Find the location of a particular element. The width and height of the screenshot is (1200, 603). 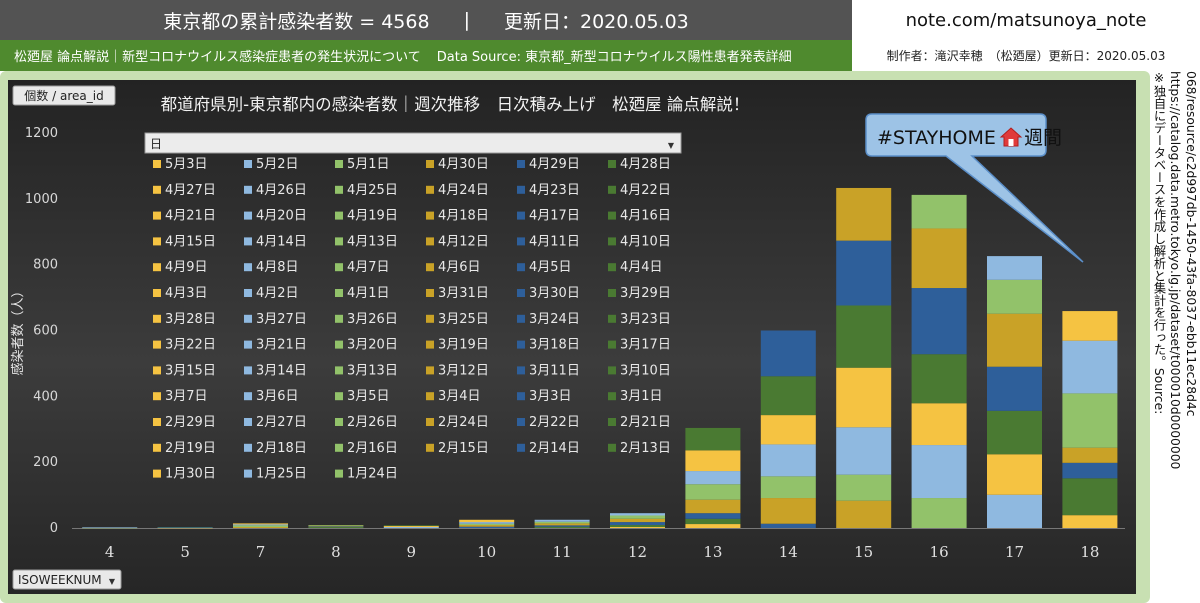

legend-entry: 3月21日 is located at coordinates (281, 345).